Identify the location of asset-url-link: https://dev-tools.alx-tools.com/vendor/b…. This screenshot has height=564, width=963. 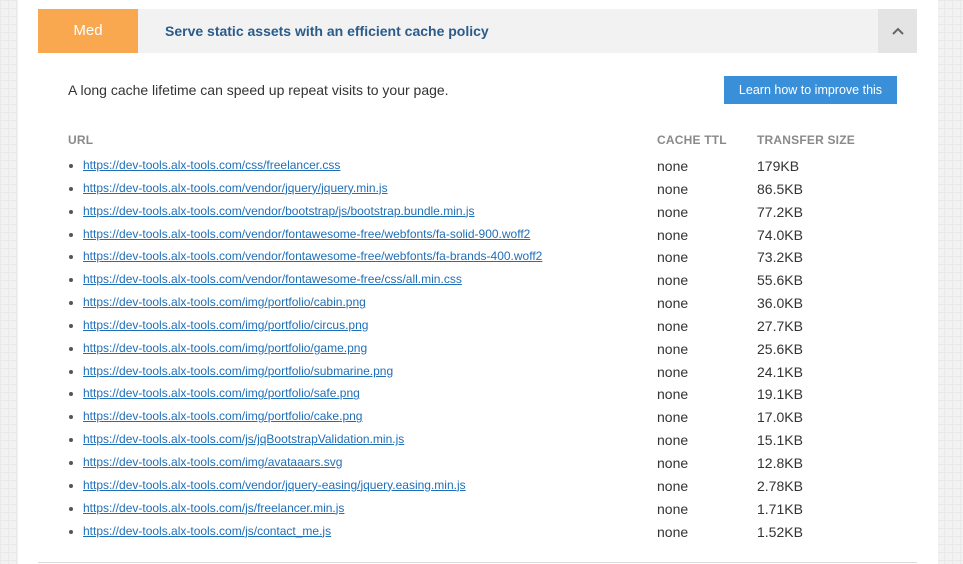
(279, 211).